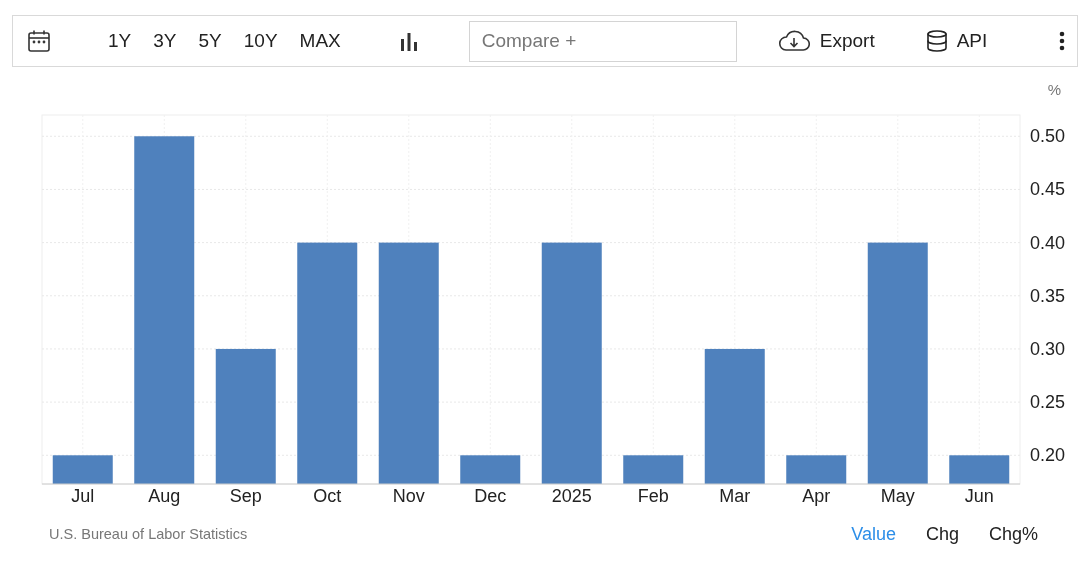 The width and height of the screenshot is (1090, 563). Describe the element at coordinates (245, 496) in the screenshot. I see `x-tick-label: Sep` at that location.